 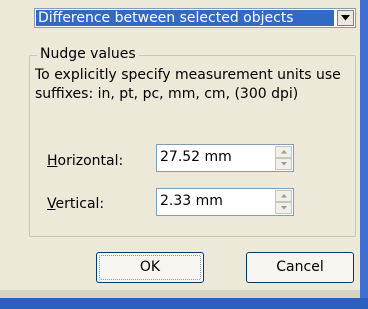 I want to click on horizontal-value: 27.52 mm, so click(x=196, y=157).